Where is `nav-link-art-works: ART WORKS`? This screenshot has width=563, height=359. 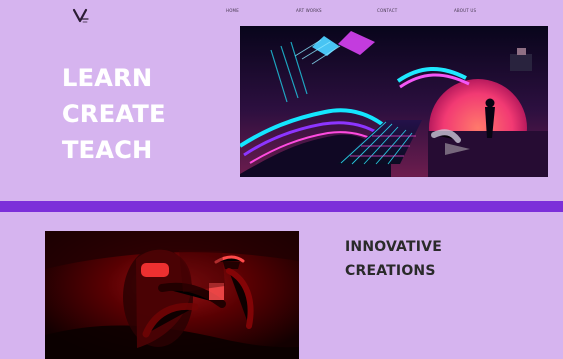
nav-link-art-works: ART WORKS is located at coordinates (309, 10).